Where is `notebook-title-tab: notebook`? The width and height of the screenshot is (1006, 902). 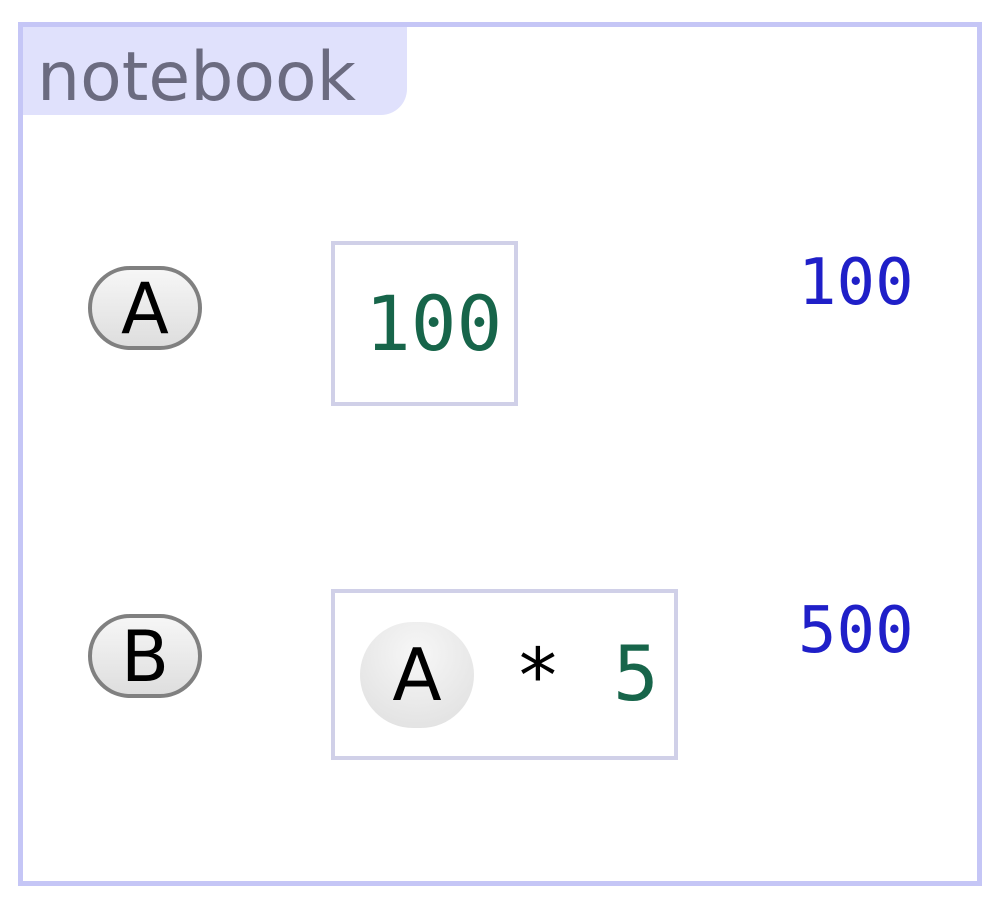 notebook-title-tab: notebook is located at coordinates (215, 72).